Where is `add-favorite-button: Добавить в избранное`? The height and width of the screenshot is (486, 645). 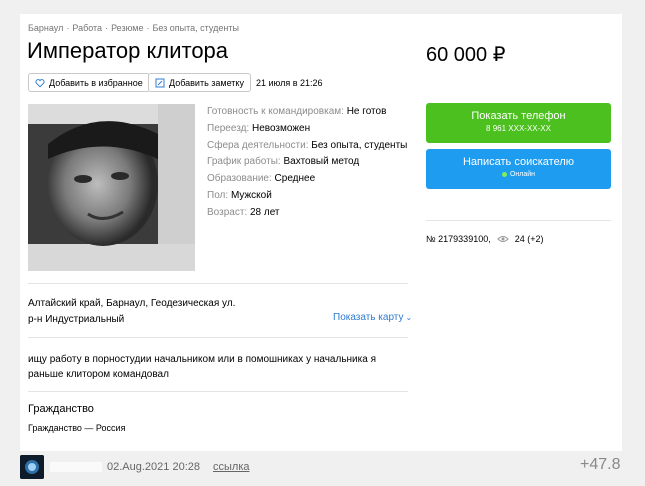
add-favorite-button: Добавить в избранное is located at coordinates (89, 82).